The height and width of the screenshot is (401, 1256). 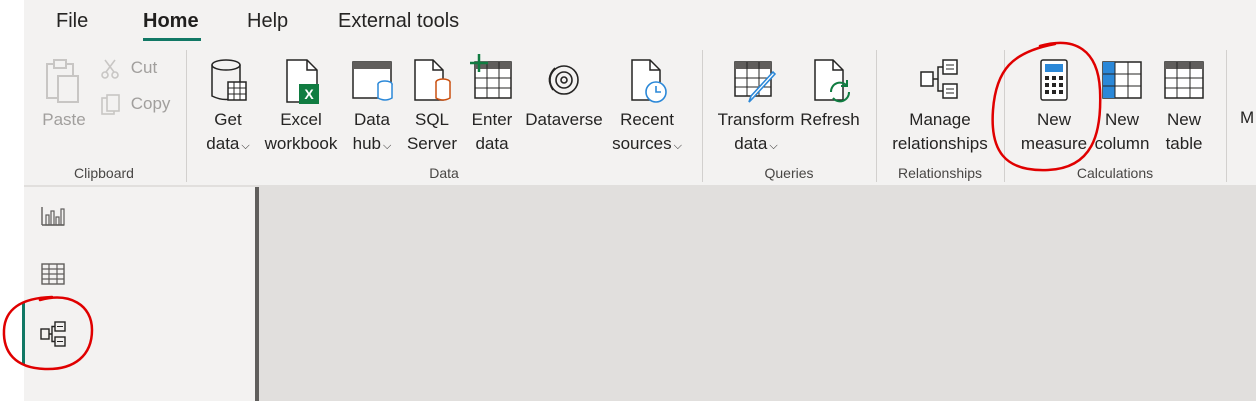 What do you see at coordinates (172, 39) in the screenshot?
I see `tab-home-underline` at bounding box center [172, 39].